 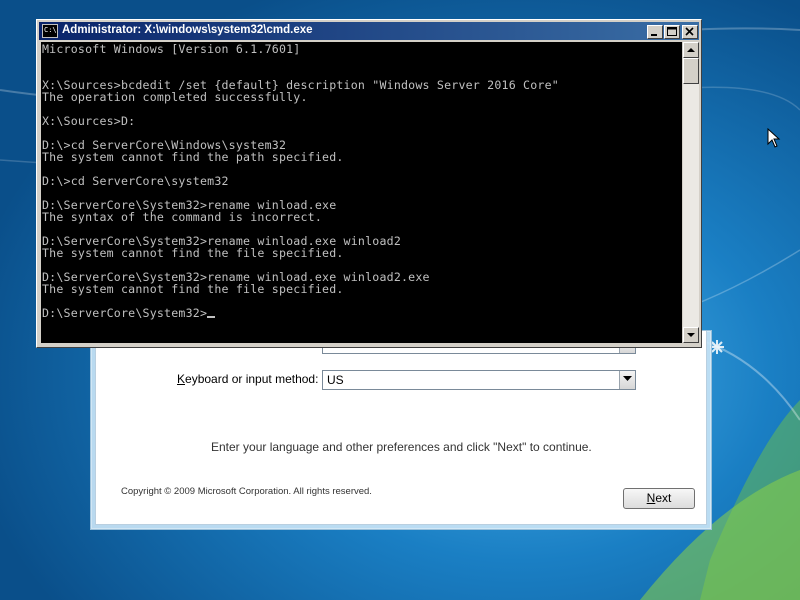 I want to click on console-prompt: D:\ServerCore\System32>, so click(x=125, y=313).